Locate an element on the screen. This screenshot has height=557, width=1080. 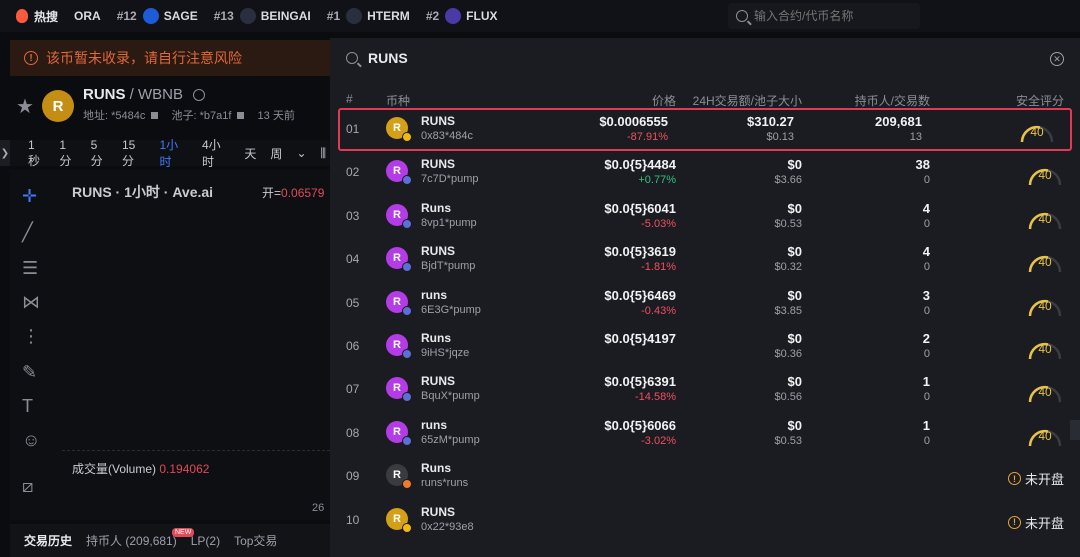
timeframe-option: 15分 is located at coordinates (134, 153).